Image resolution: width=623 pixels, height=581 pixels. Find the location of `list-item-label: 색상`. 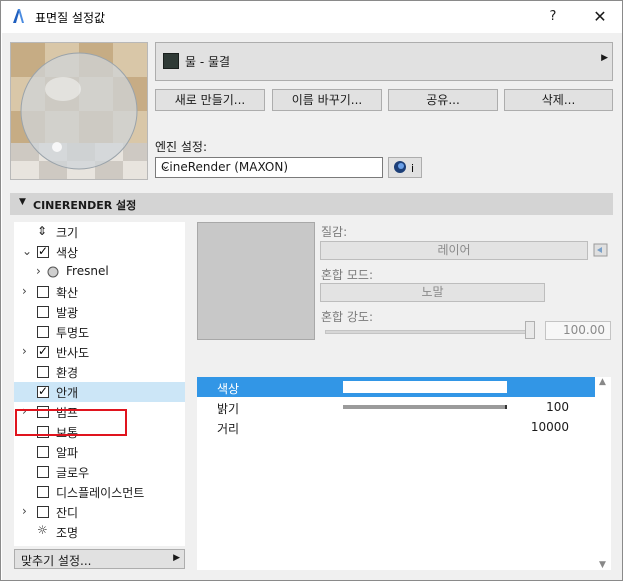

list-item-label: 색상 is located at coordinates (67, 253).